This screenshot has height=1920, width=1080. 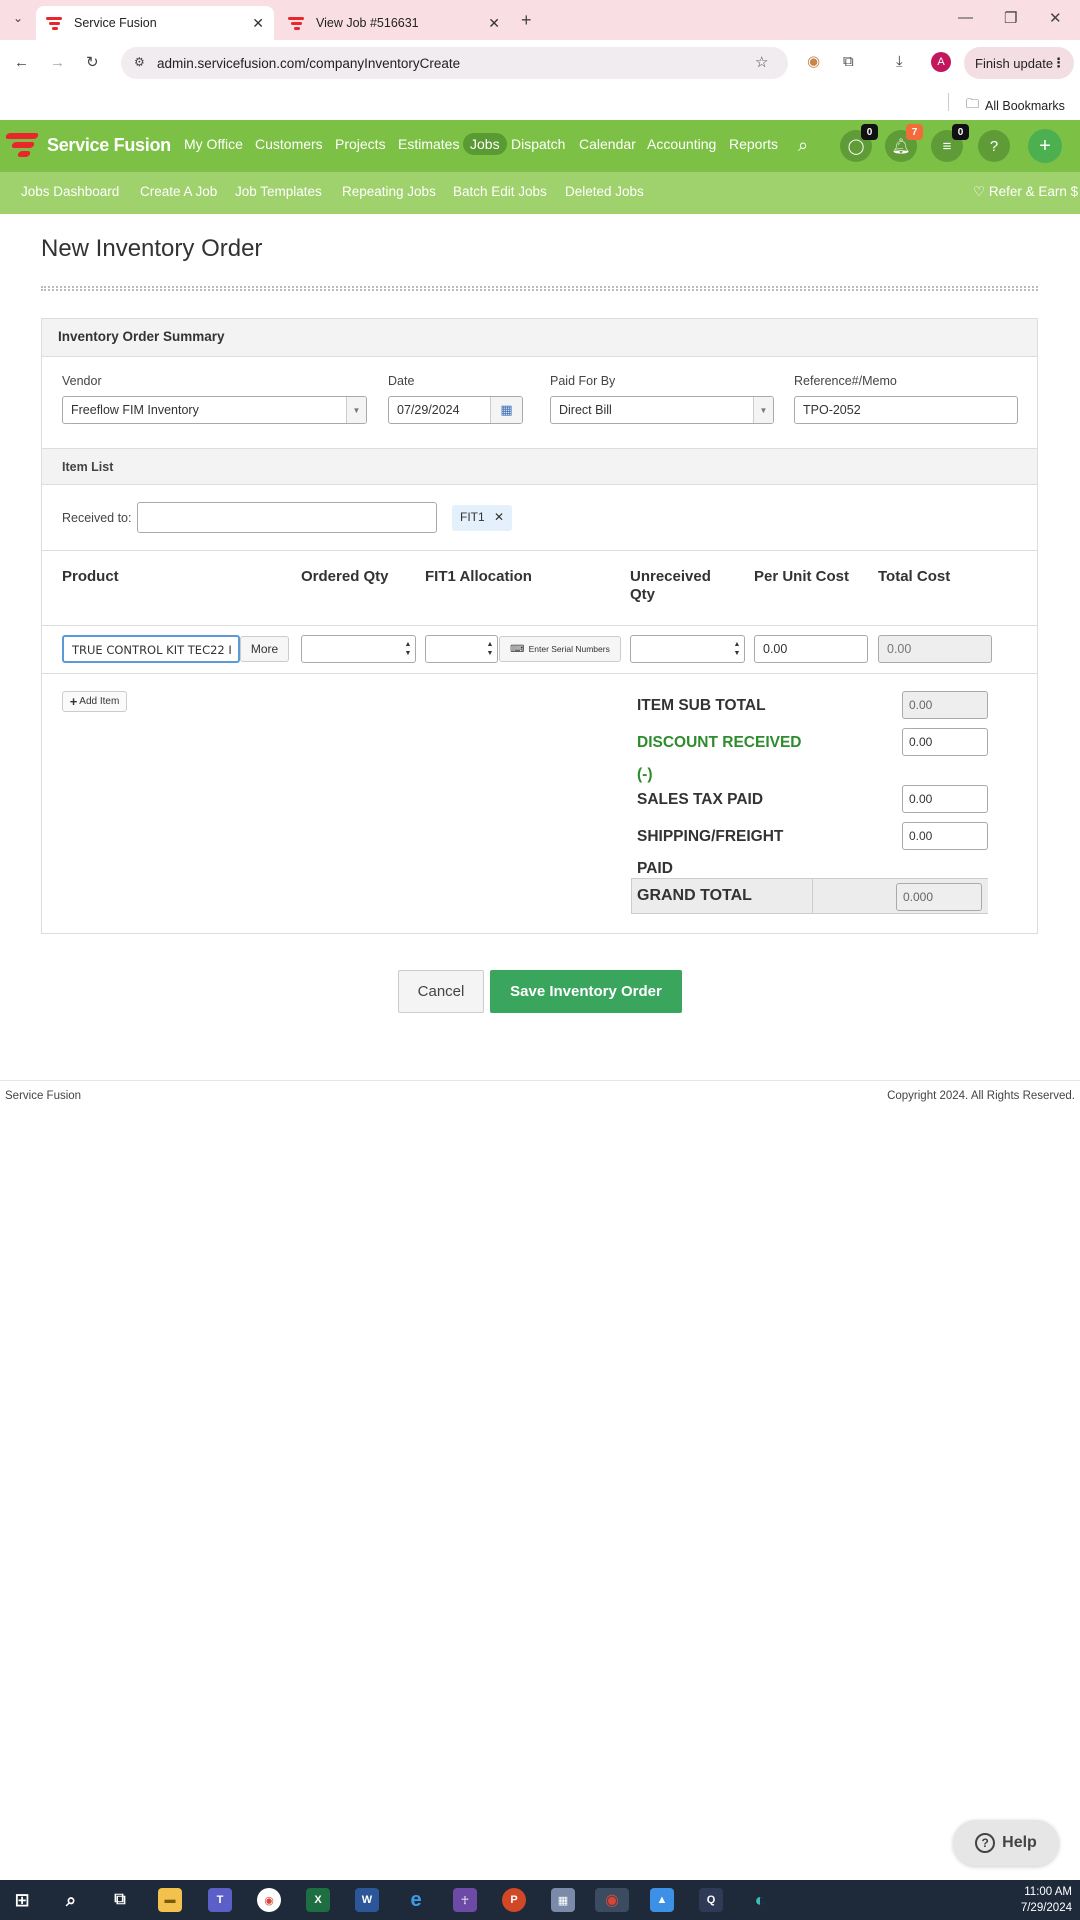 I want to click on chrome-active-icon: ◉, so click(x=612, y=1900).